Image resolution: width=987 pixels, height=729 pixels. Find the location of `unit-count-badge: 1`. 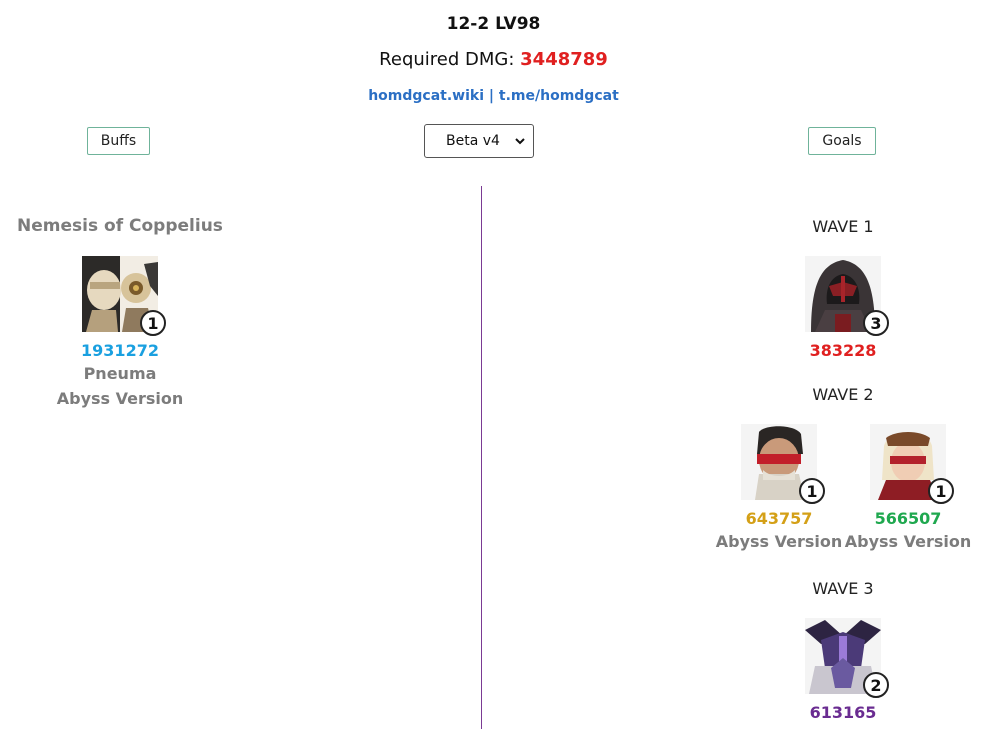

unit-count-badge: 1 is located at coordinates (153, 323).